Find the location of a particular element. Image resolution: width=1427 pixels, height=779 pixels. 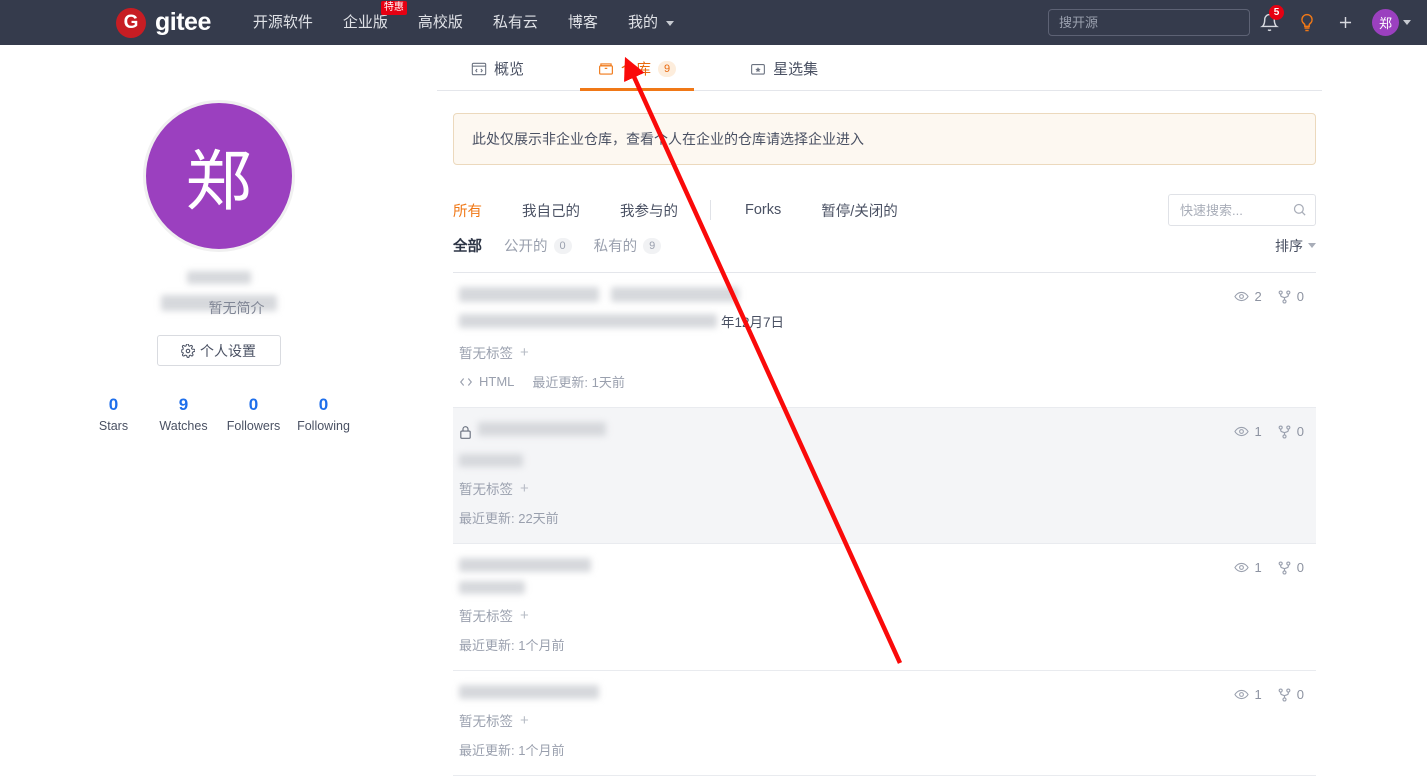

nav-item-university: 高校版 is located at coordinates (440, 22).